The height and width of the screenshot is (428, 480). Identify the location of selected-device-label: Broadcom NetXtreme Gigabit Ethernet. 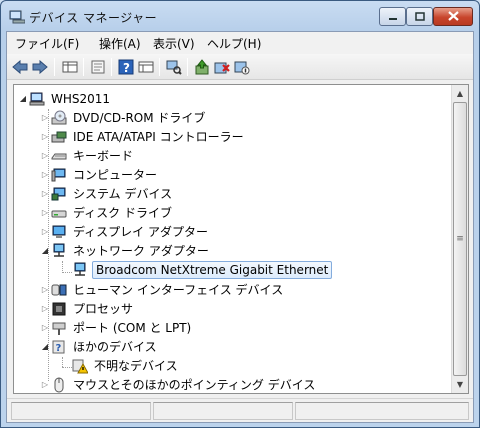
(212, 269).